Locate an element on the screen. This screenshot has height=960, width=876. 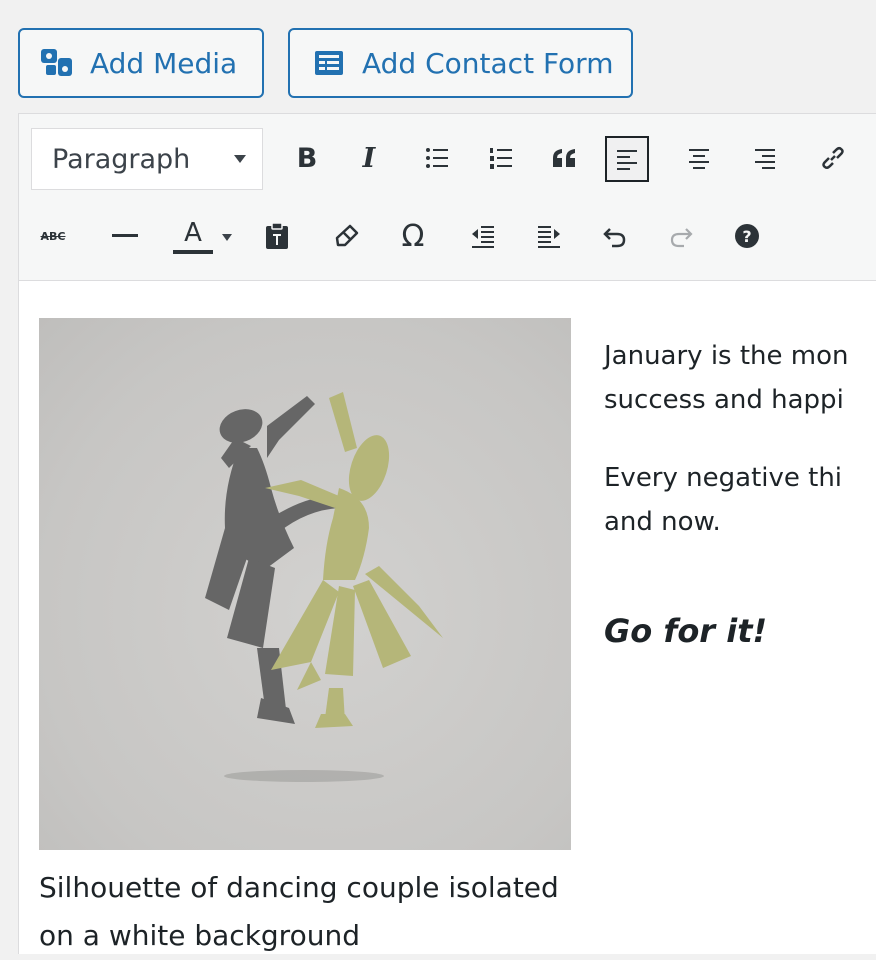
special-char-button: Ω is located at coordinates (413, 236).